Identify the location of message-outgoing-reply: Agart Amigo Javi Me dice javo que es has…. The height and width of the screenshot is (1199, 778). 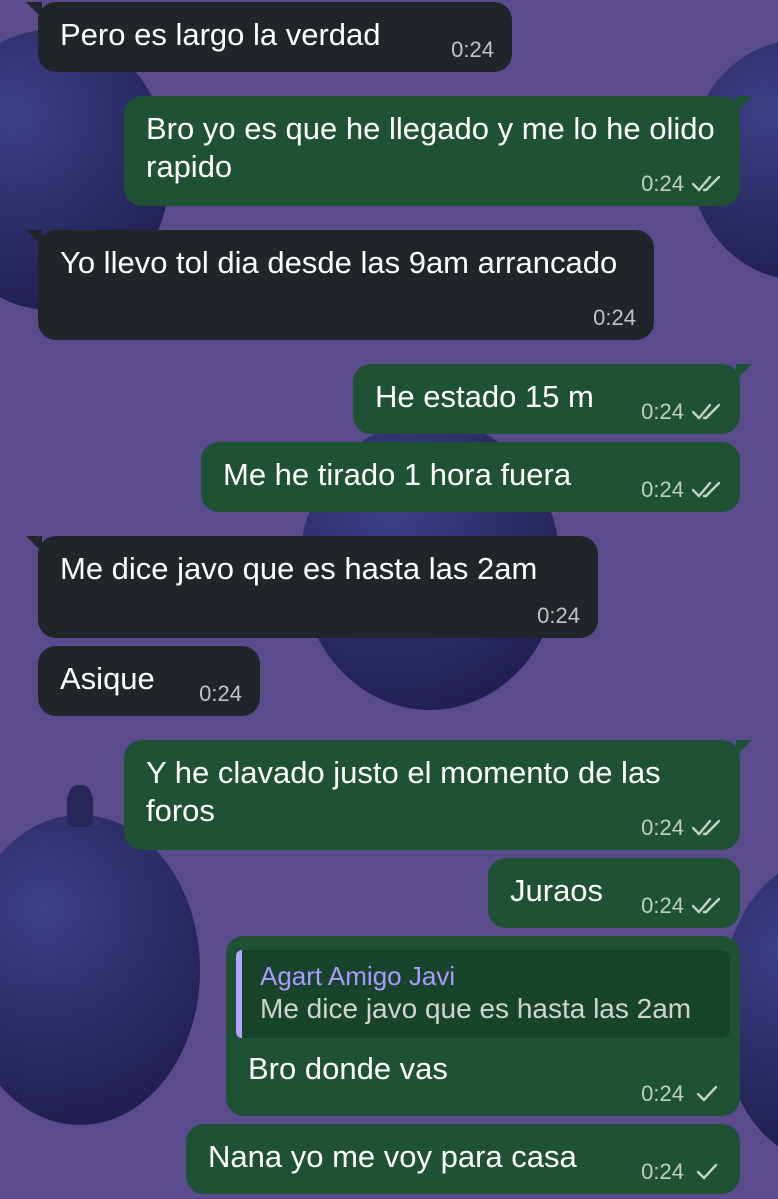
(483, 1026).